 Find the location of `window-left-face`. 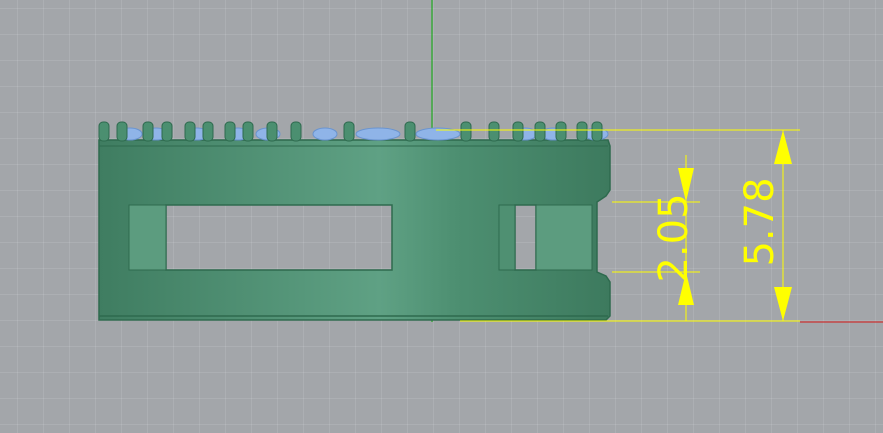

window-left-face is located at coordinates (147, 237).